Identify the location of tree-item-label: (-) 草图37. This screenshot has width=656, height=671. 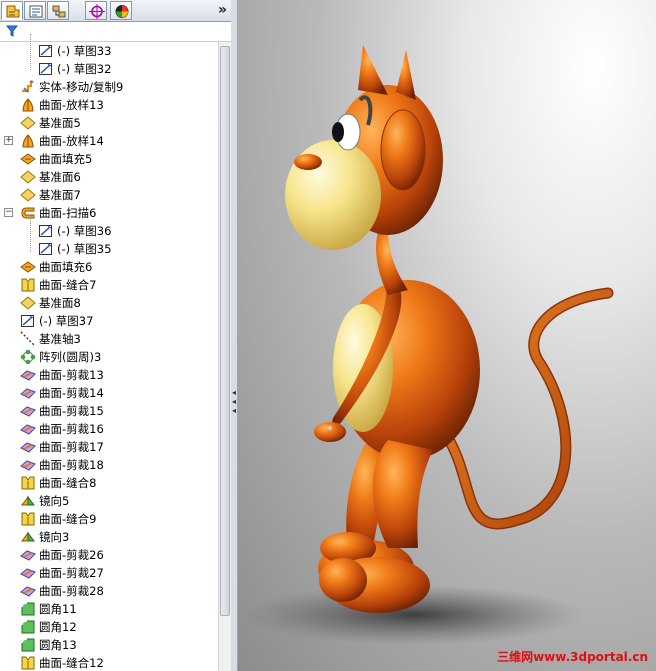
(66, 321).